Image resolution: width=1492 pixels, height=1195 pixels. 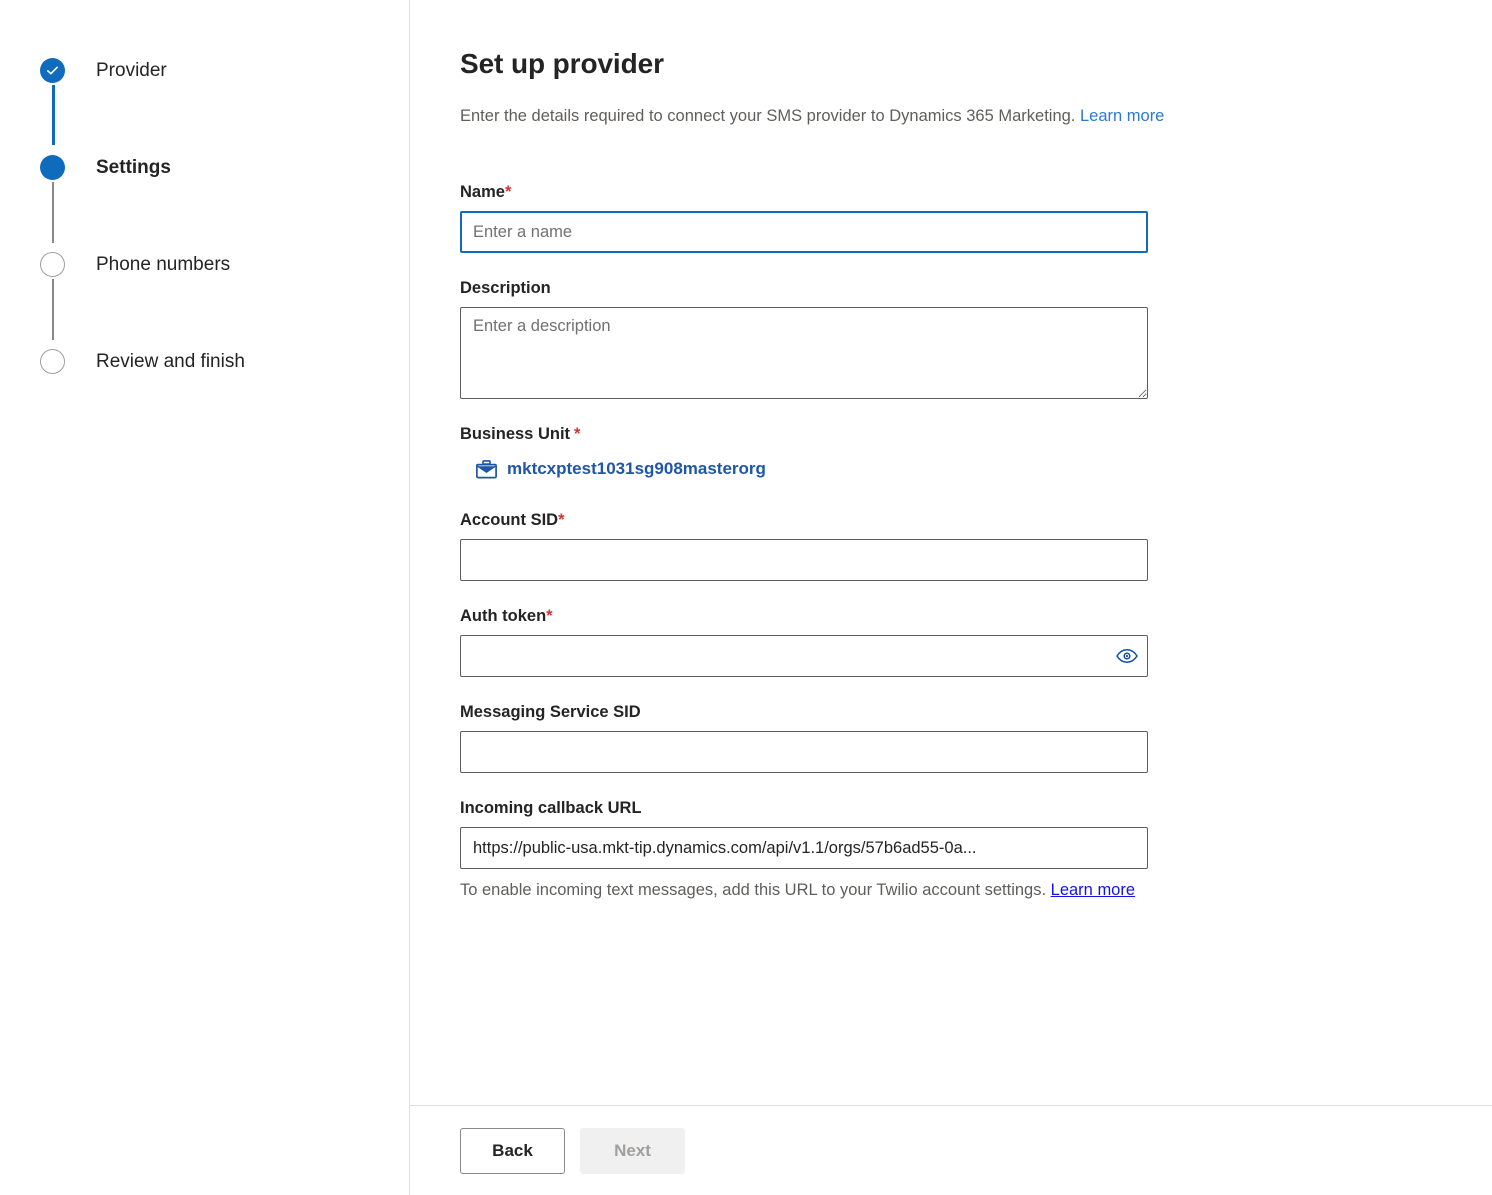 What do you see at coordinates (562, 63) in the screenshot?
I see `page-title: Set up provider` at bounding box center [562, 63].